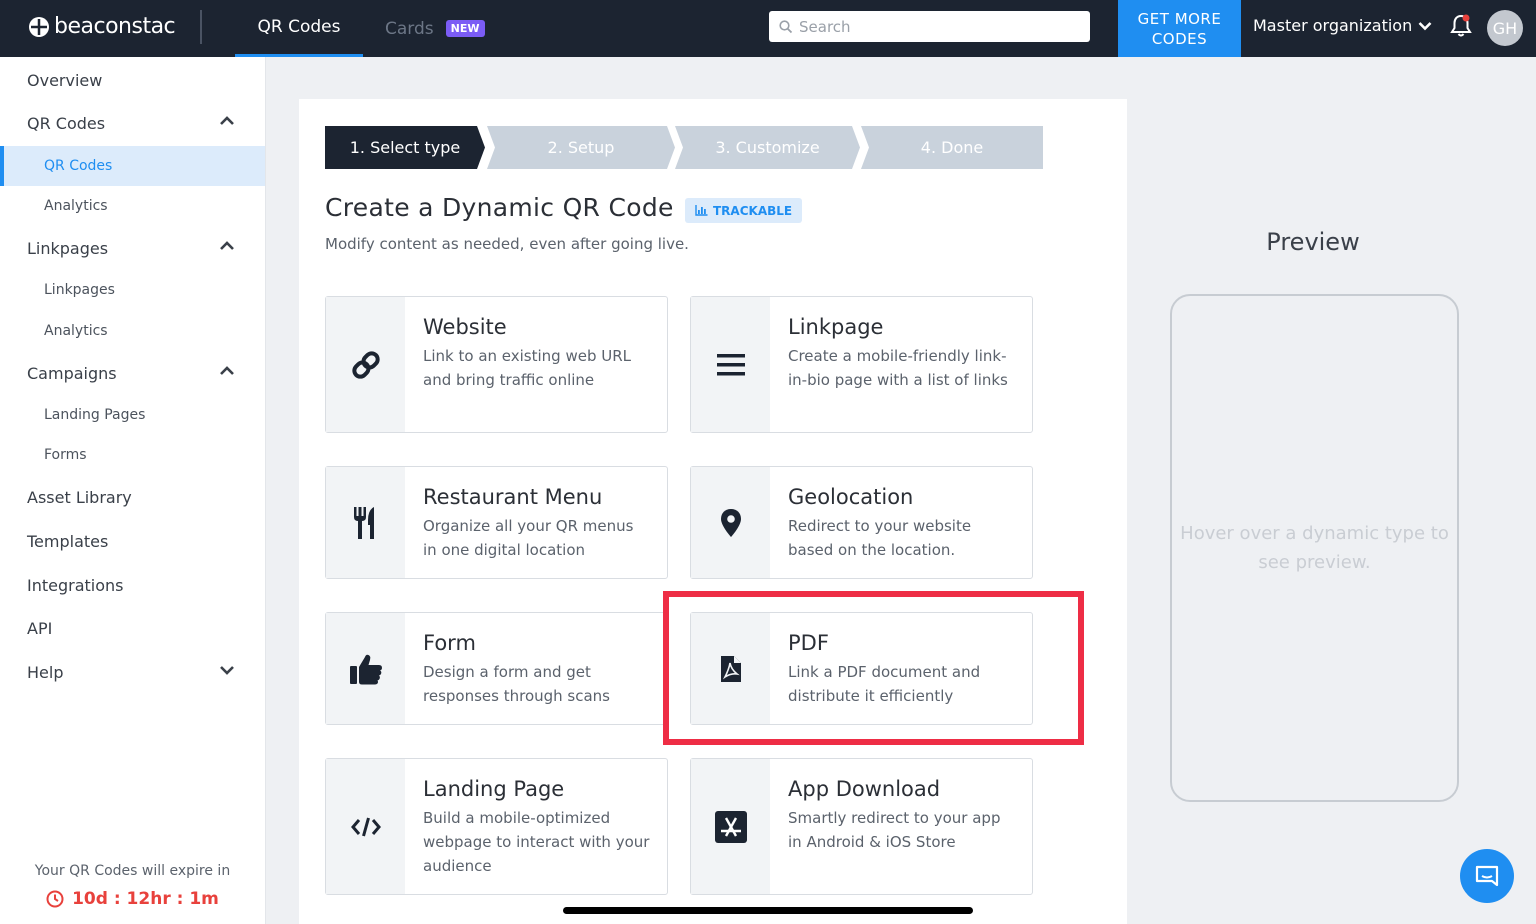 The image size is (1536, 924). Describe the element at coordinates (499, 207) in the screenshot. I see `page-title: Create a Dynamic QR Code` at that location.